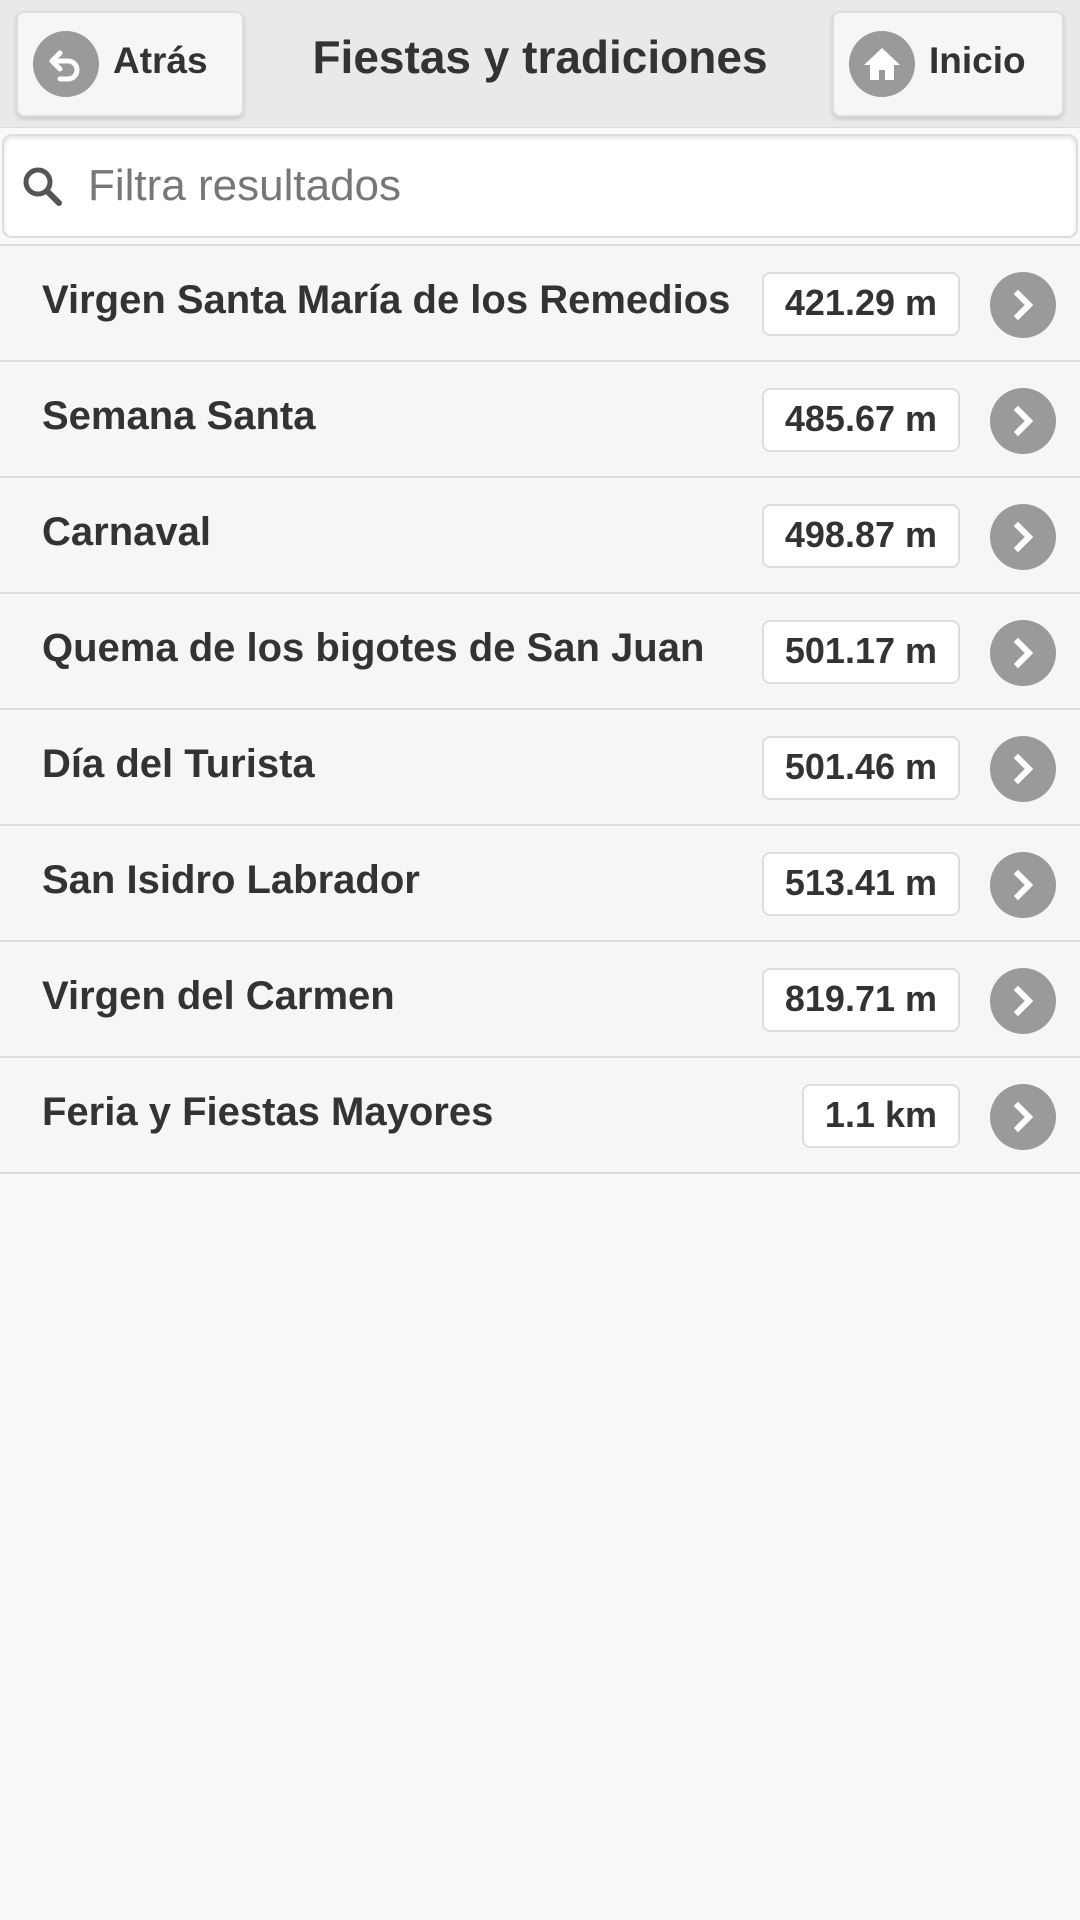 The height and width of the screenshot is (1920, 1080). Describe the element at coordinates (386, 300) in the screenshot. I see `list-item-label: Virgen Santa María de los Remedios` at that location.